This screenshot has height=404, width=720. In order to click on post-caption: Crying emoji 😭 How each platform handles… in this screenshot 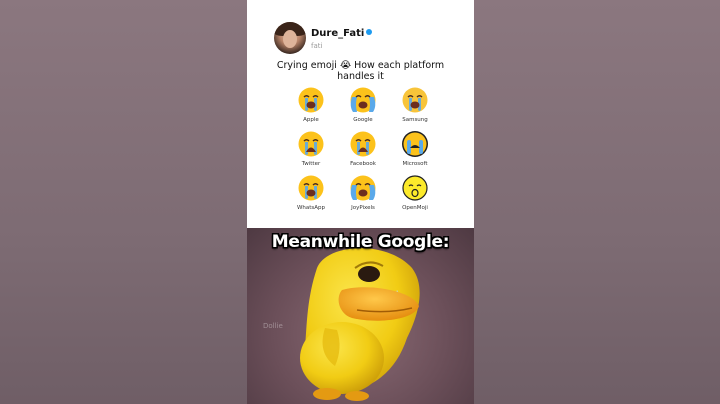, I will do `click(360, 71)`.